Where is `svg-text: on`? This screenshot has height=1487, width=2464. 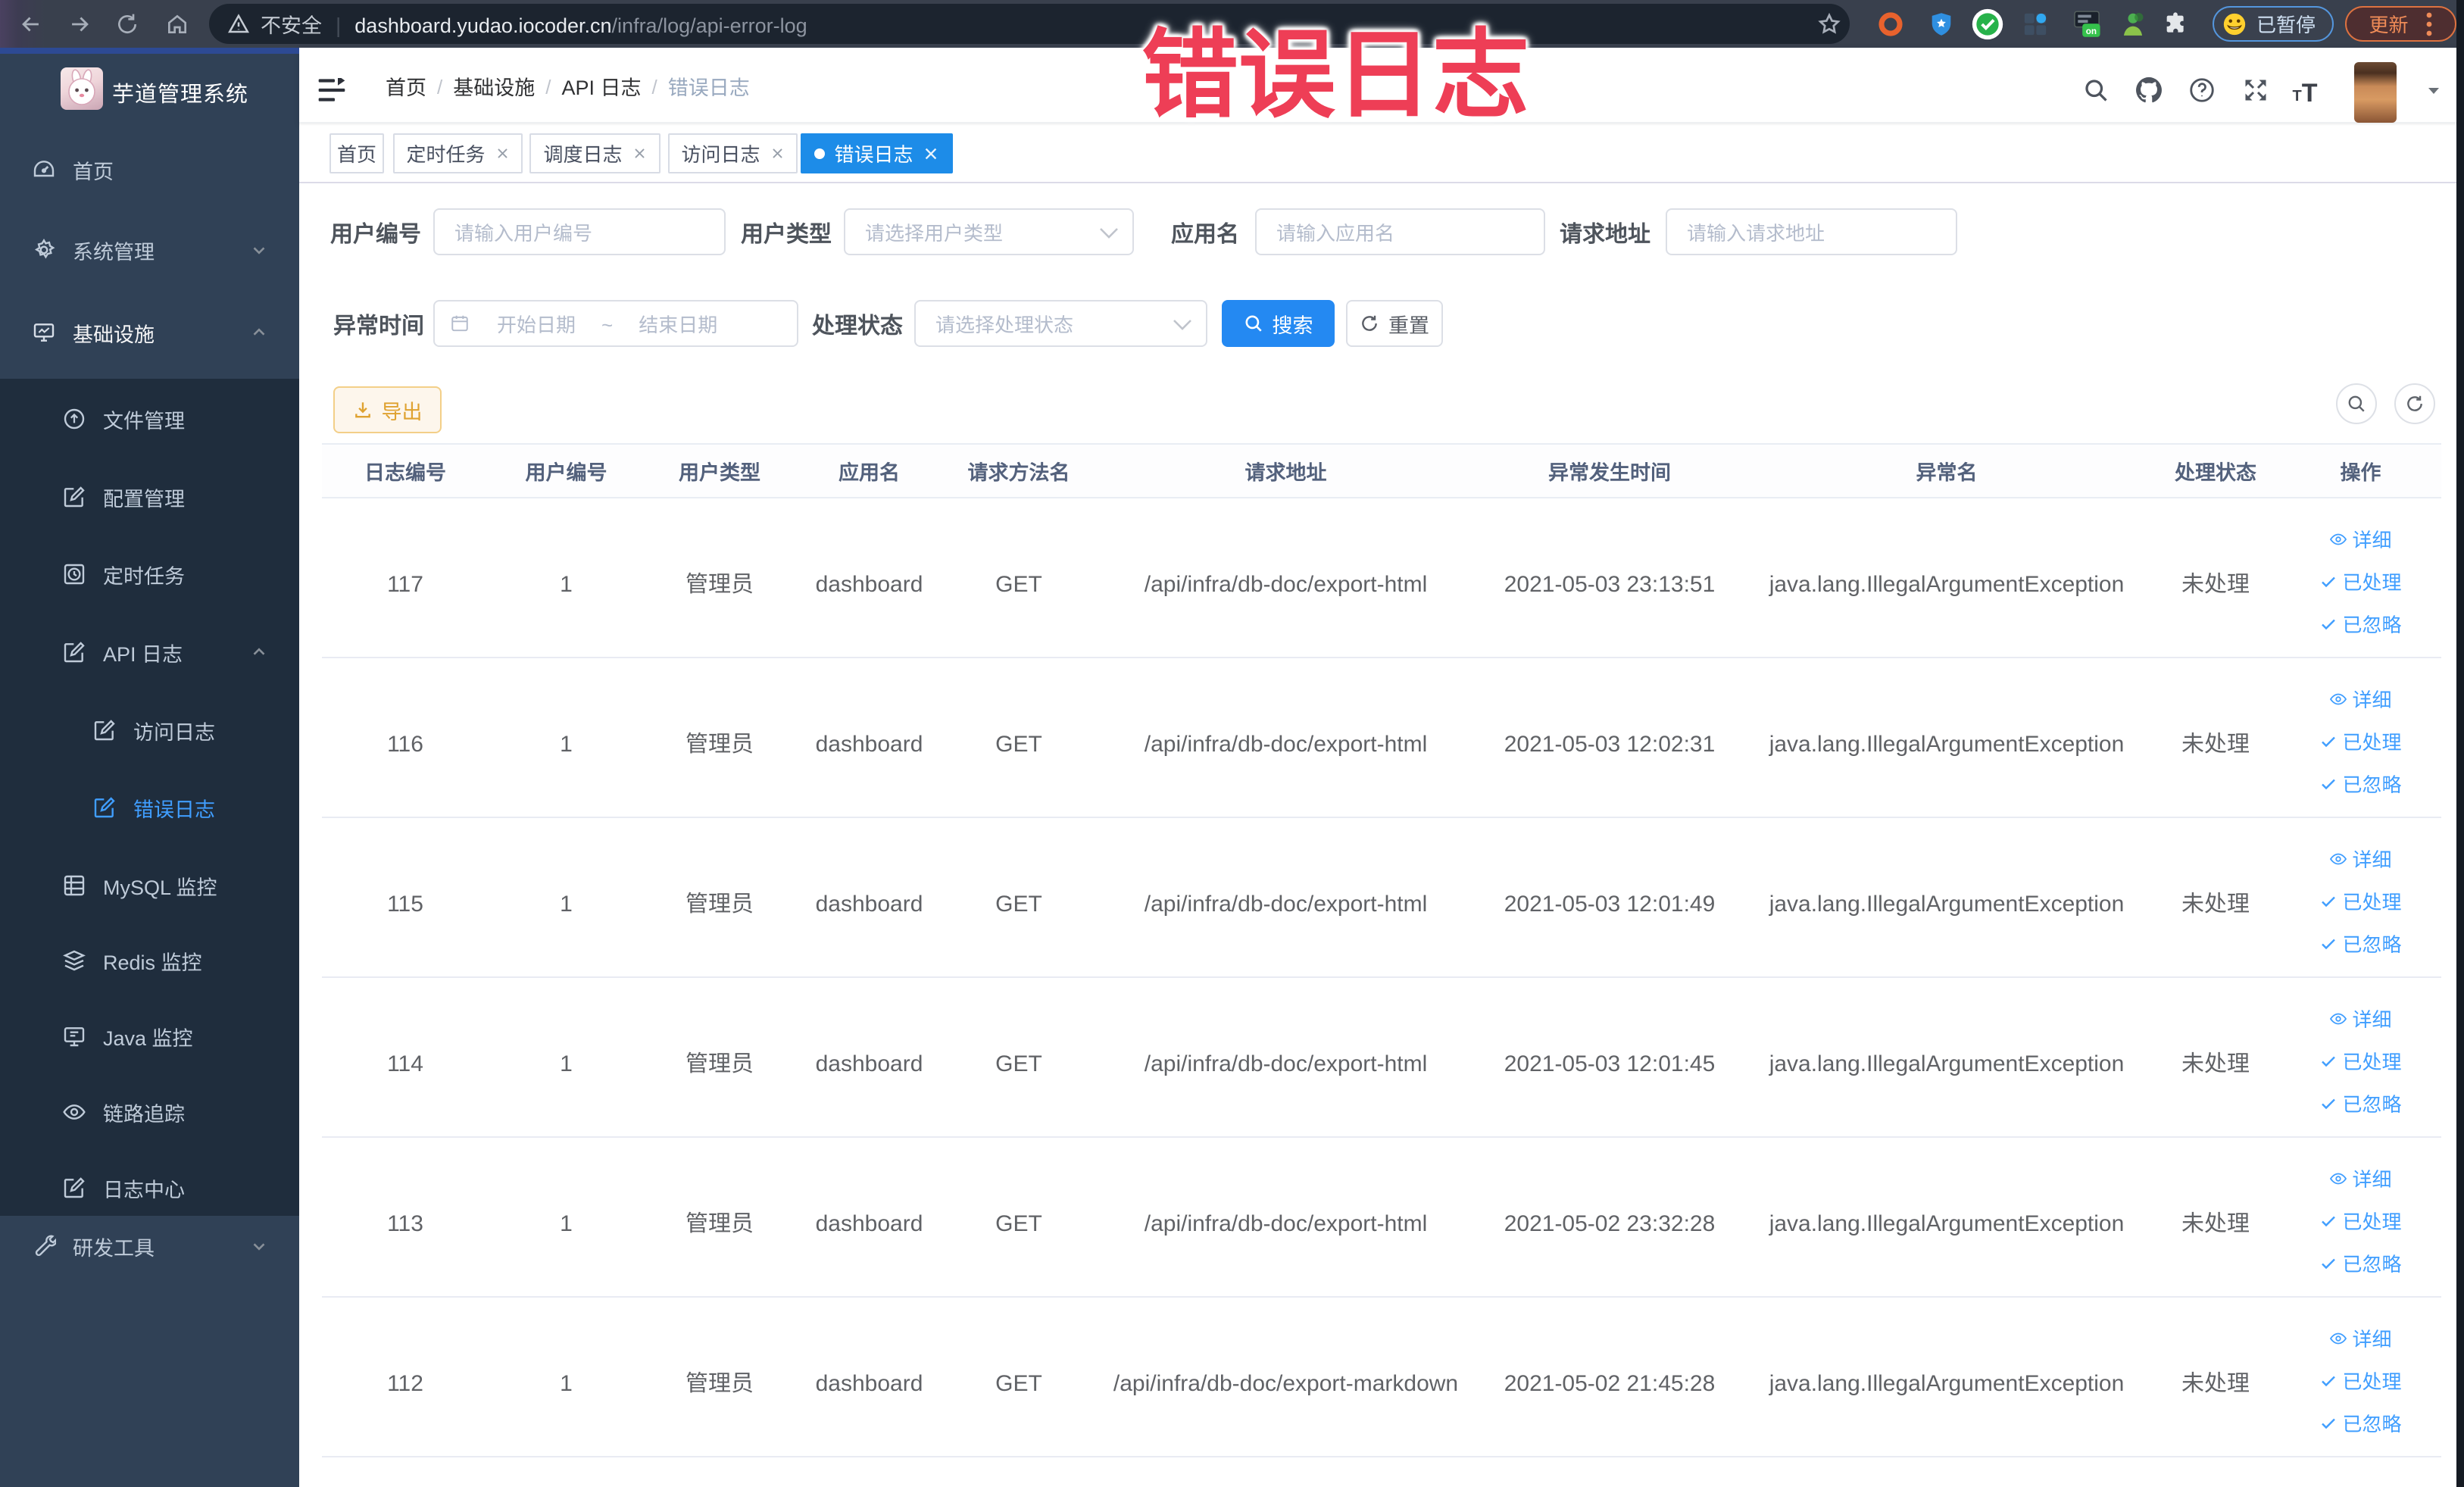 svg-text: on is located at coordinates (2091, 31).